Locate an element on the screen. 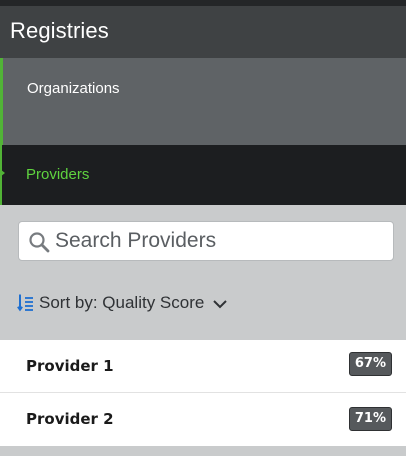  sort-dropdown: Sort by: Quality Score is located at coordinates (122, 303).